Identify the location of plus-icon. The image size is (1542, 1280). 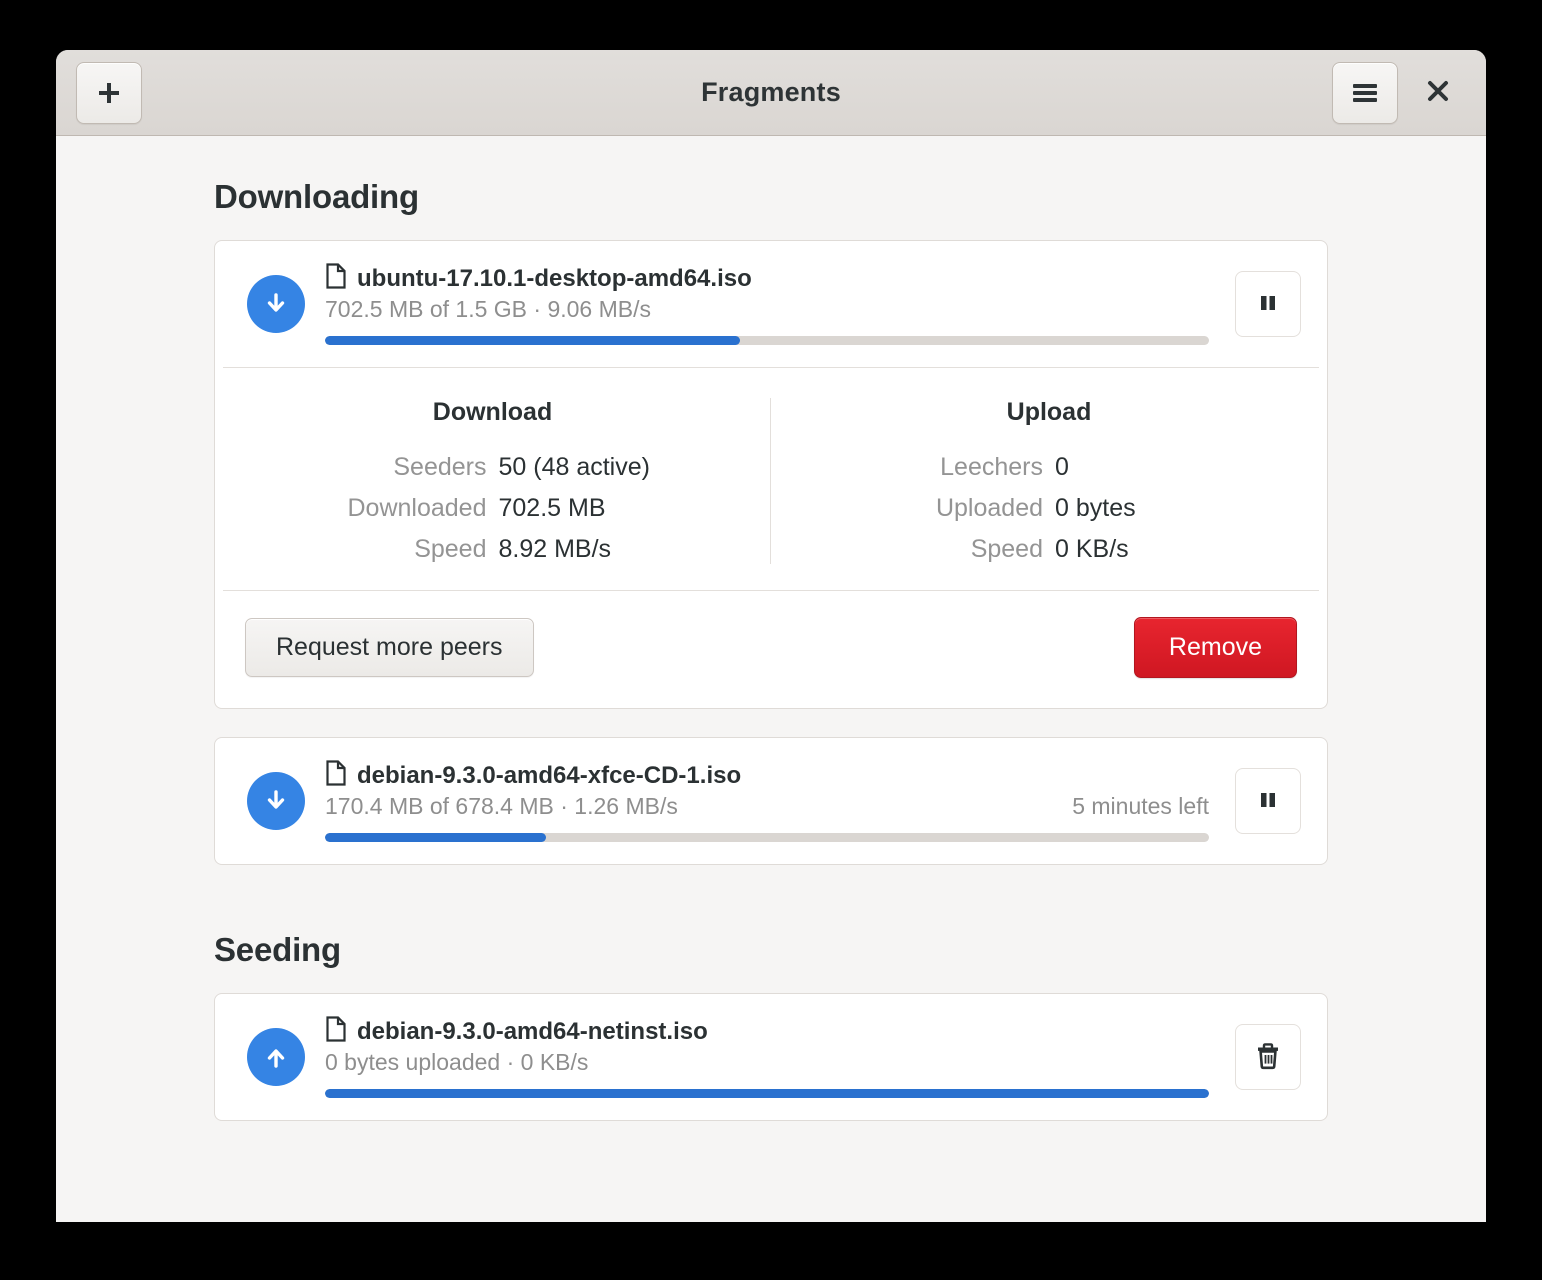
(109, 93).